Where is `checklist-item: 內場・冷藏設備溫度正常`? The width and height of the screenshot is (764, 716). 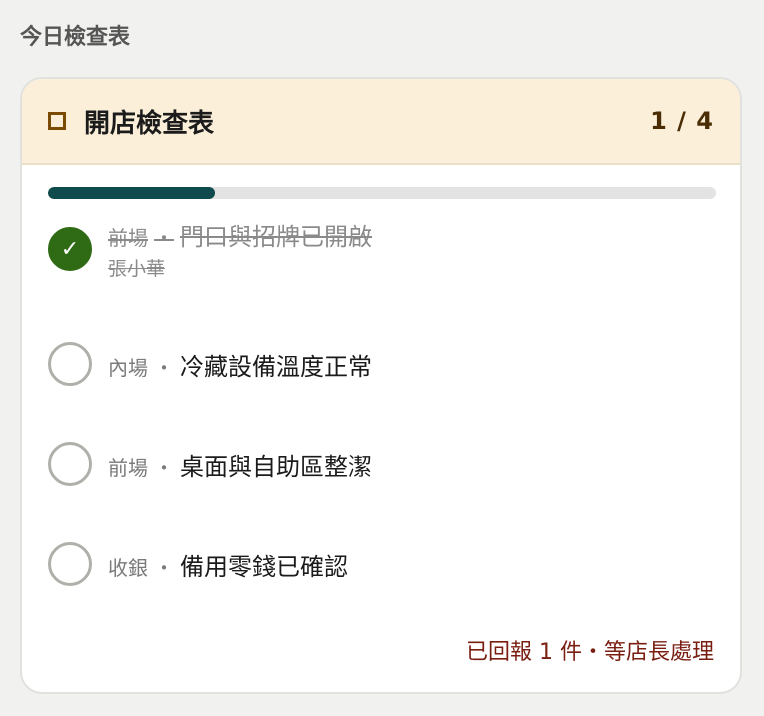 checklist-item: 內場・冷藏設備溫度正常 is located at coordinates (382, 364).